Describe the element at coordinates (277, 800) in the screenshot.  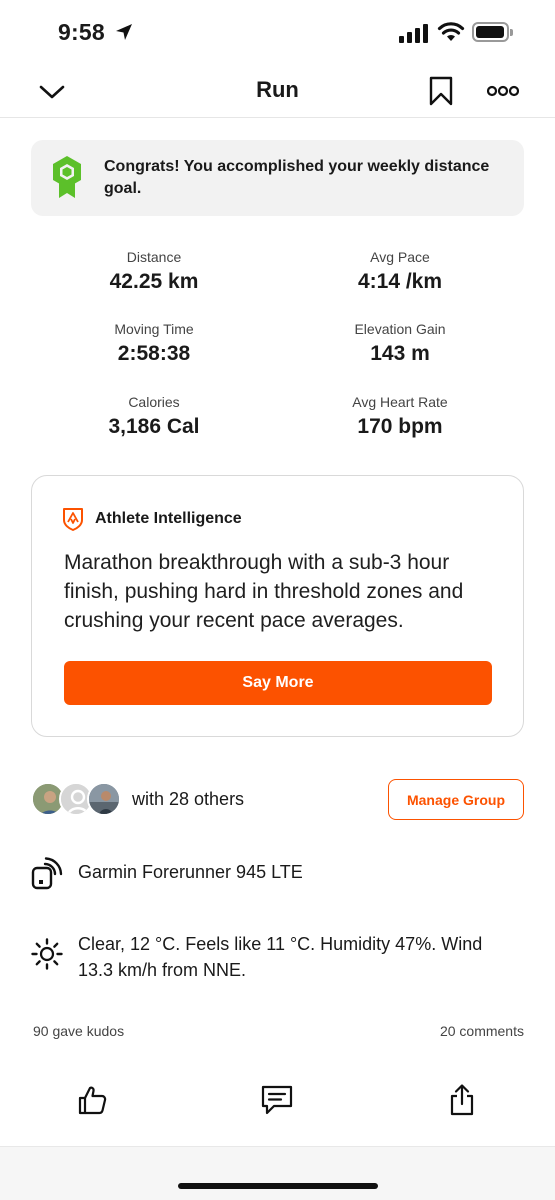
I see `group-row: with 28 others Manage Group` at that location.